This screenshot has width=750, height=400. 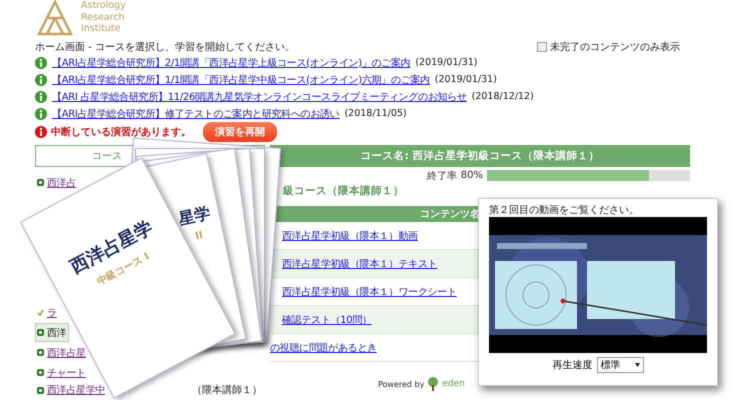 I want to click on news-link: 【ARI占星学総合研究所】修了テストのご案内と研究科へのお誘い, so click(x=196, y=113).